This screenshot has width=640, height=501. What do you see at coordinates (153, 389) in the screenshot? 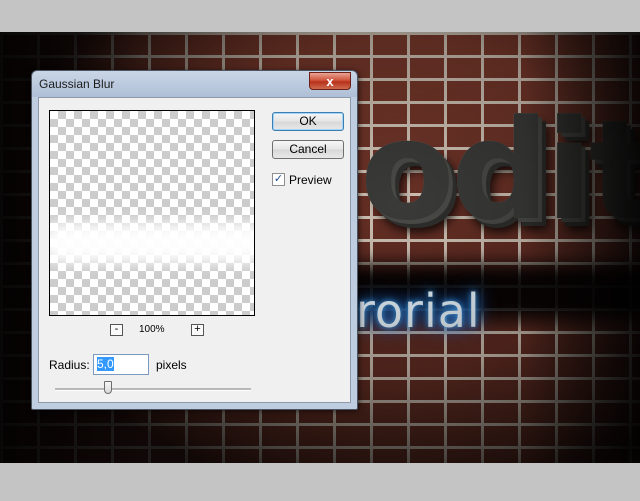
I see `radius-slider-track` at bounding box center [153, 389].